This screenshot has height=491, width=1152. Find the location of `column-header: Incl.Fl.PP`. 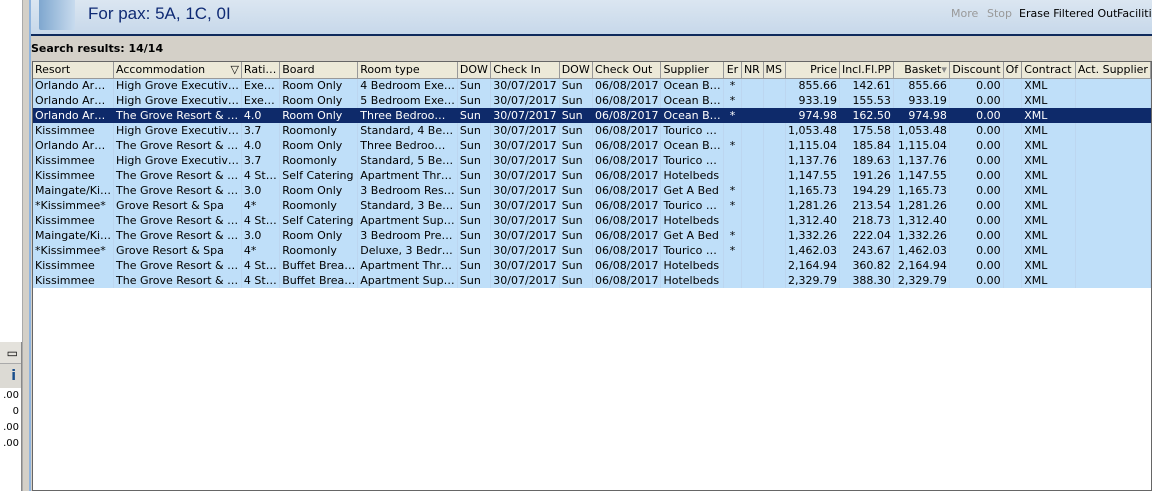

column-header: Incl.Fl.PP is located at coordinates (866, 70).